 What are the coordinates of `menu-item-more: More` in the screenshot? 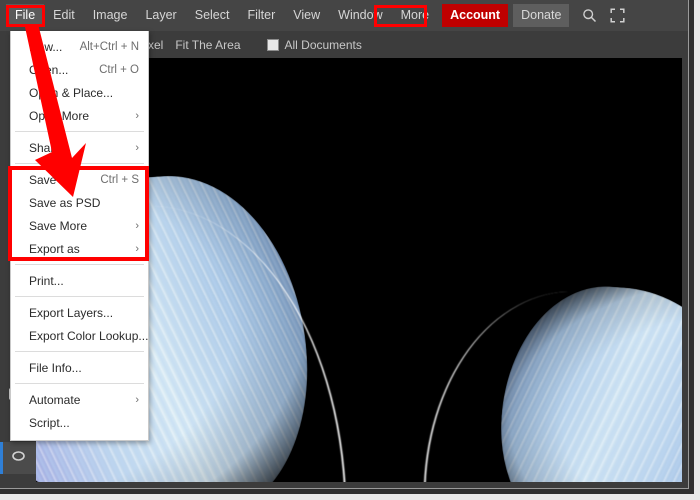 It's located at (415, 15).